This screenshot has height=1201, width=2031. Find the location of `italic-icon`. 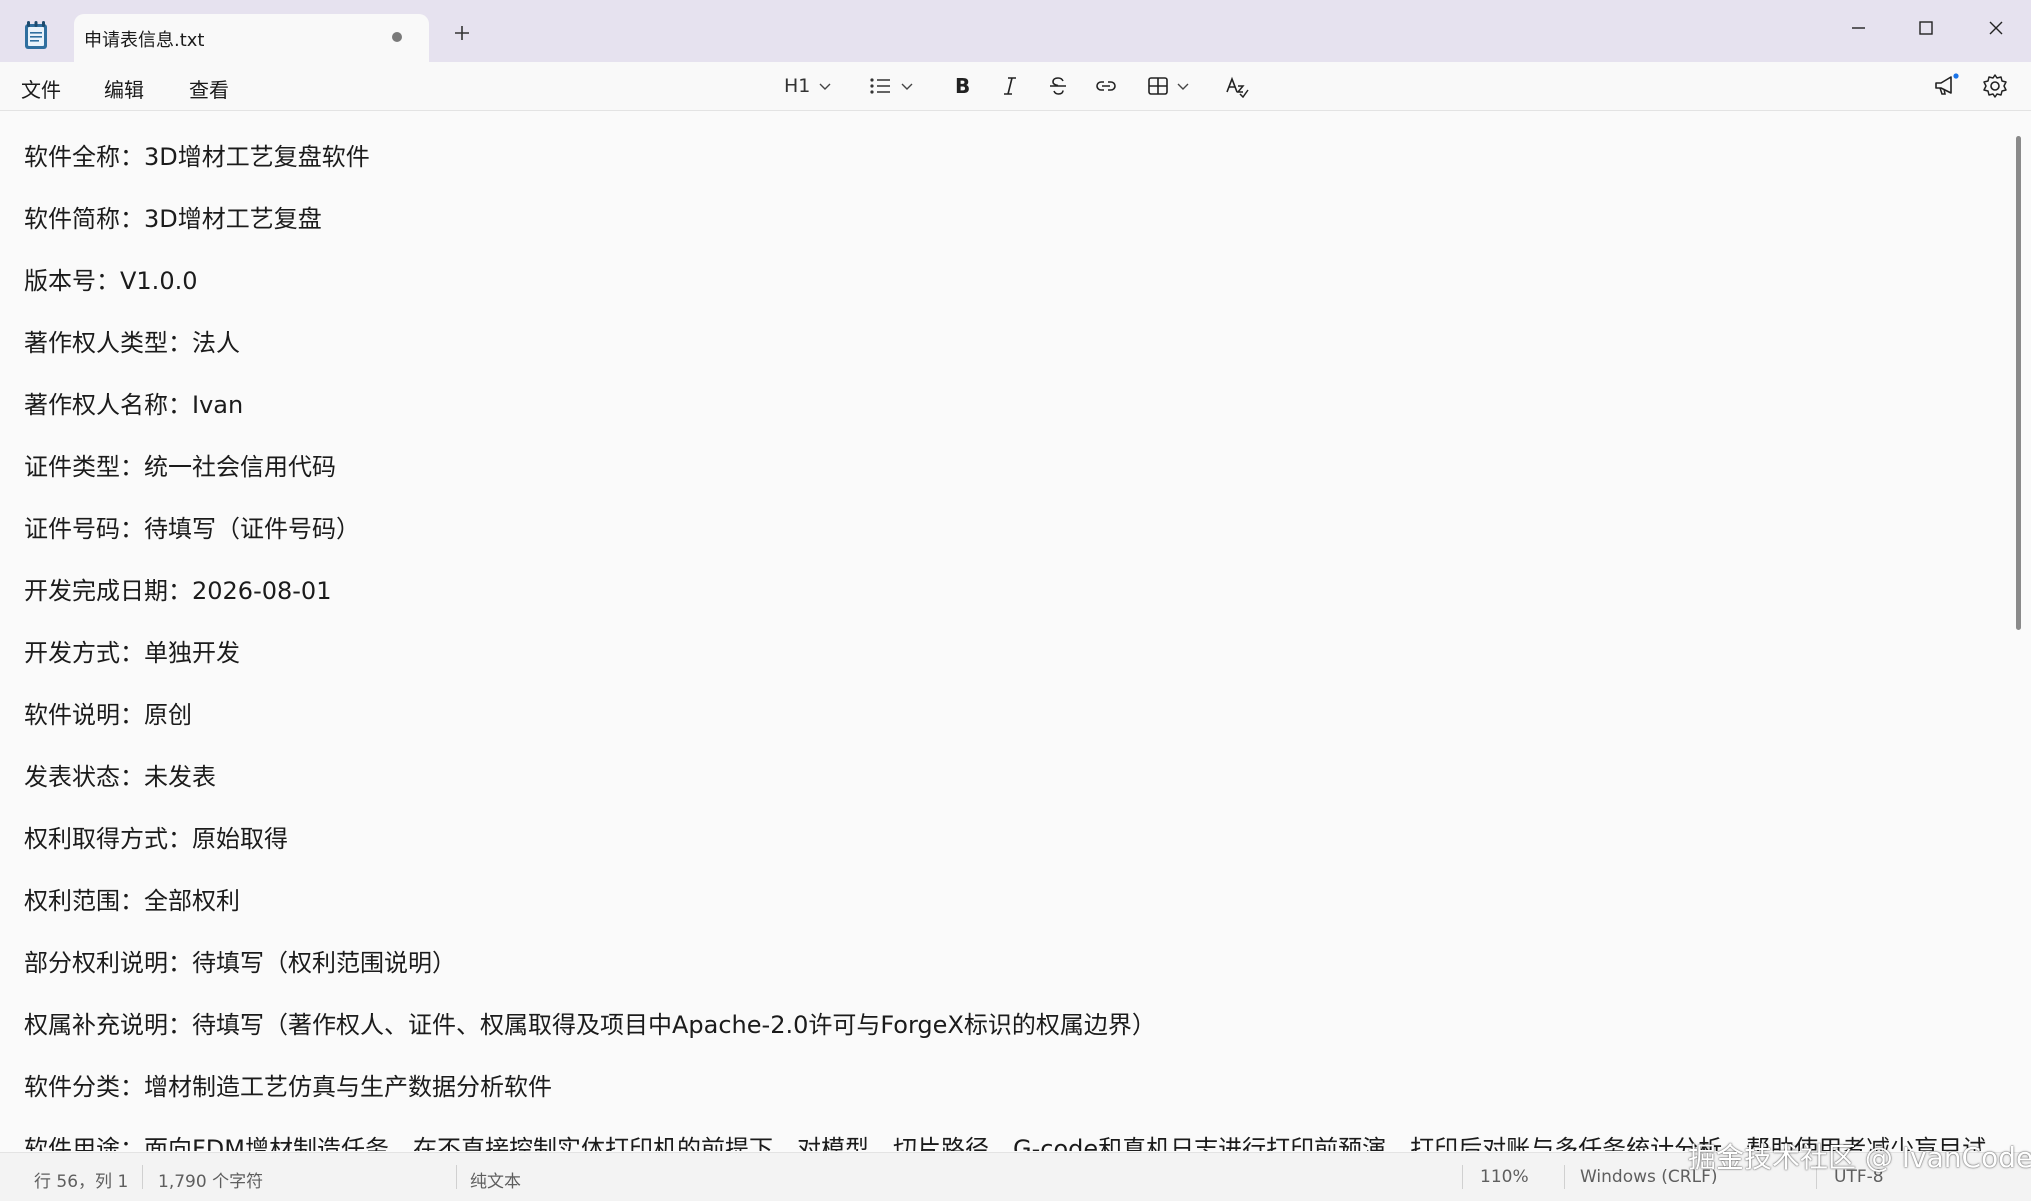

italic-icon is located at coordinates (1010, 86).